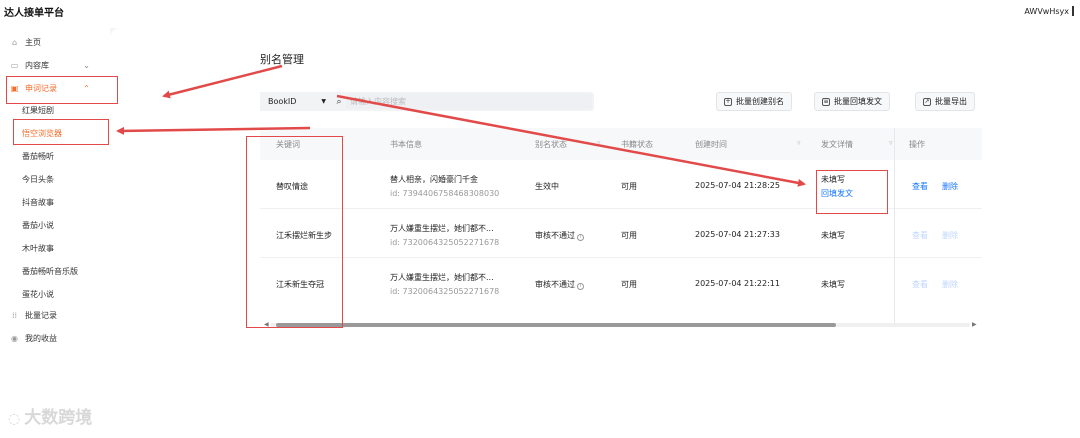  Describe the element at coordinates (434, 179) in the screenshot. I see `book-title: 替人相亲，闪婚豪门千金` at that location.